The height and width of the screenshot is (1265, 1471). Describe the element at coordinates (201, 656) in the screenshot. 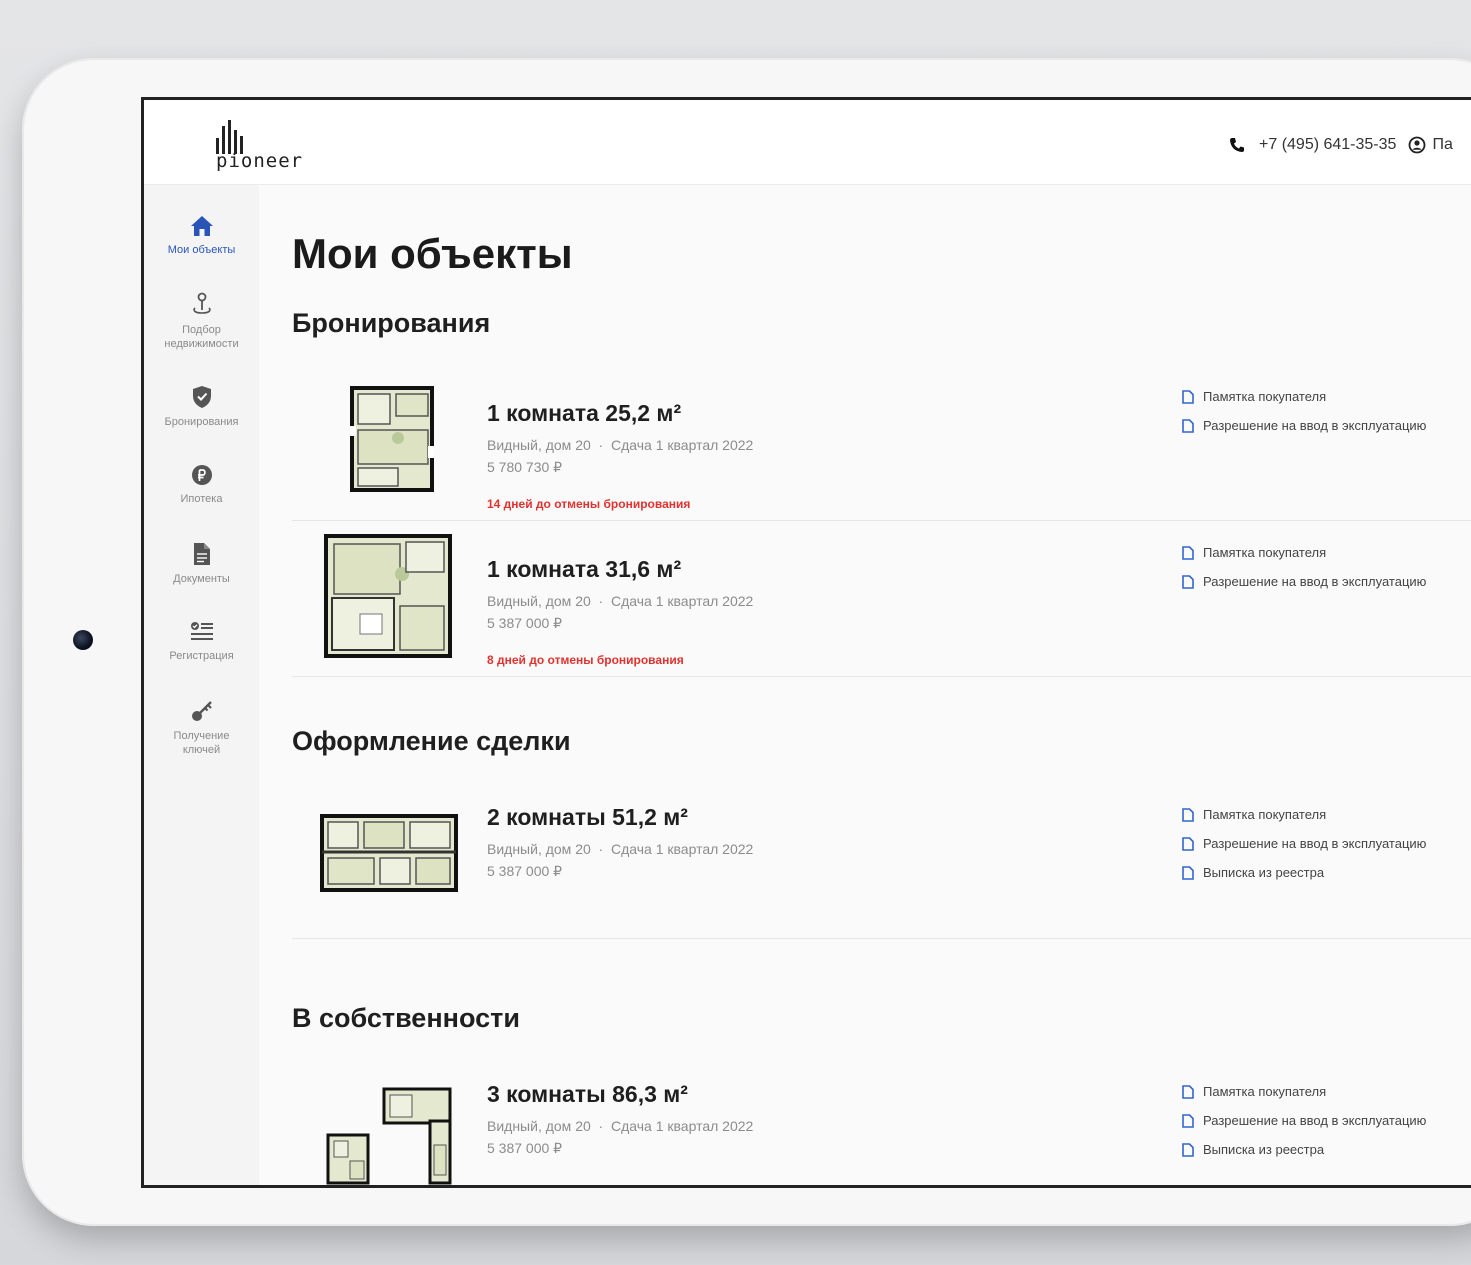

I see `sidebar-item-label: Регистрация` at that location.